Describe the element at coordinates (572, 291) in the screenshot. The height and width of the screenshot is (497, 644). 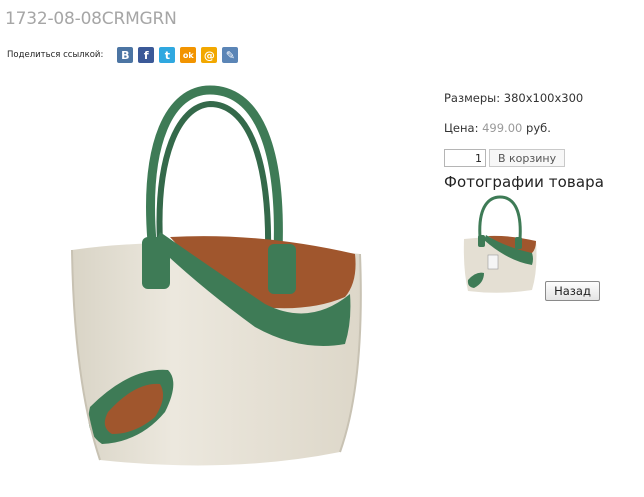
I see `back-button: Назад` at that location.